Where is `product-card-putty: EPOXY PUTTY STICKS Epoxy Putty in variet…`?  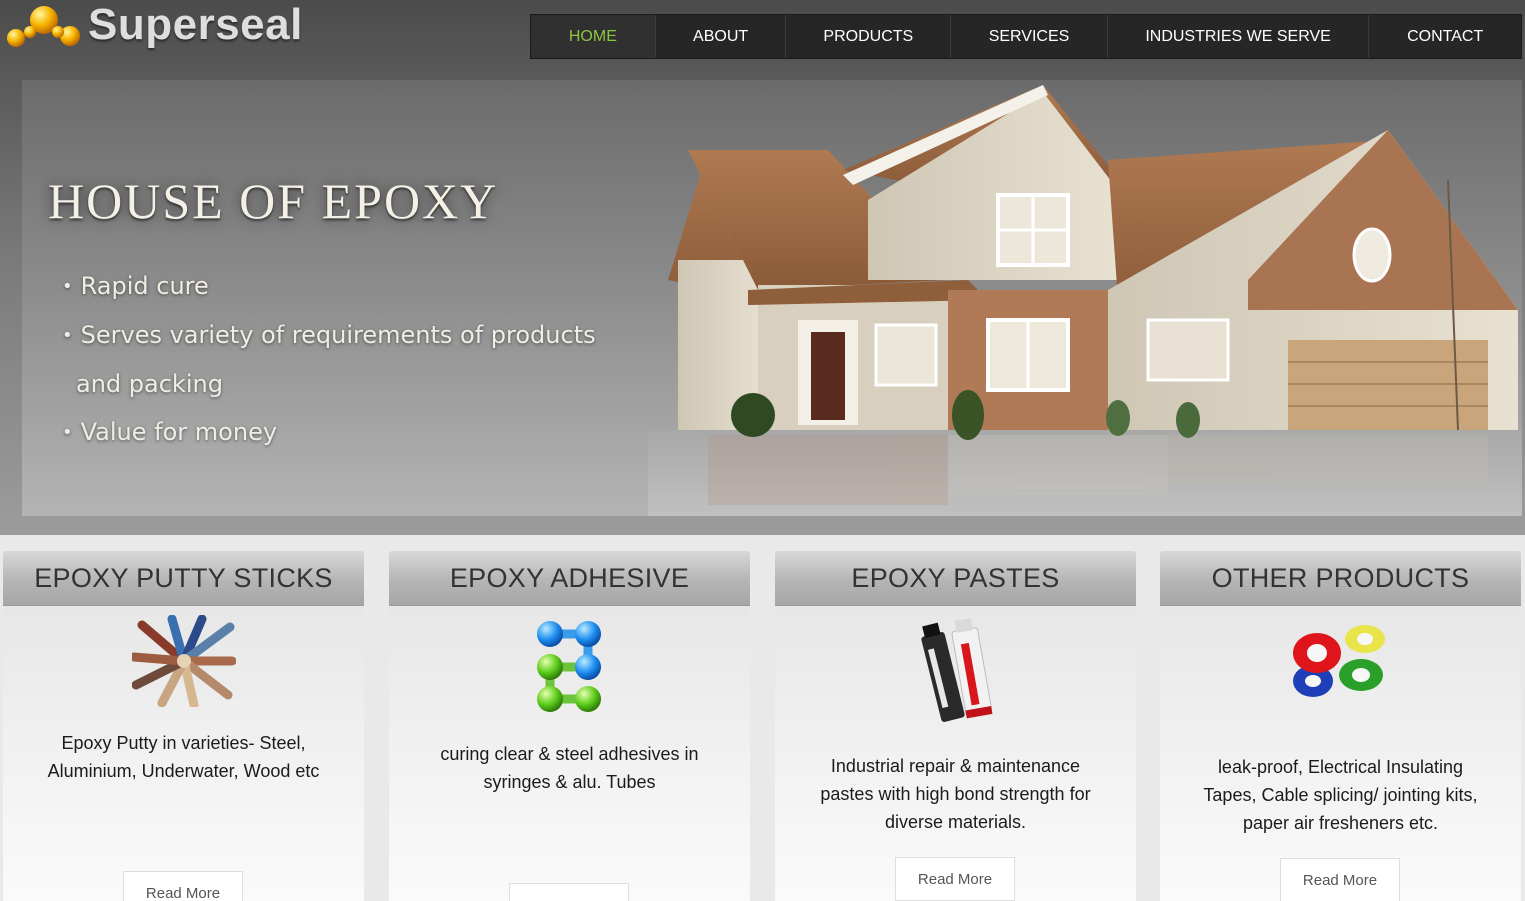
product-card-putty: EPOXY PUTTY STICKS Epoxy Putty in variet… is located at coordinates (183, 726).